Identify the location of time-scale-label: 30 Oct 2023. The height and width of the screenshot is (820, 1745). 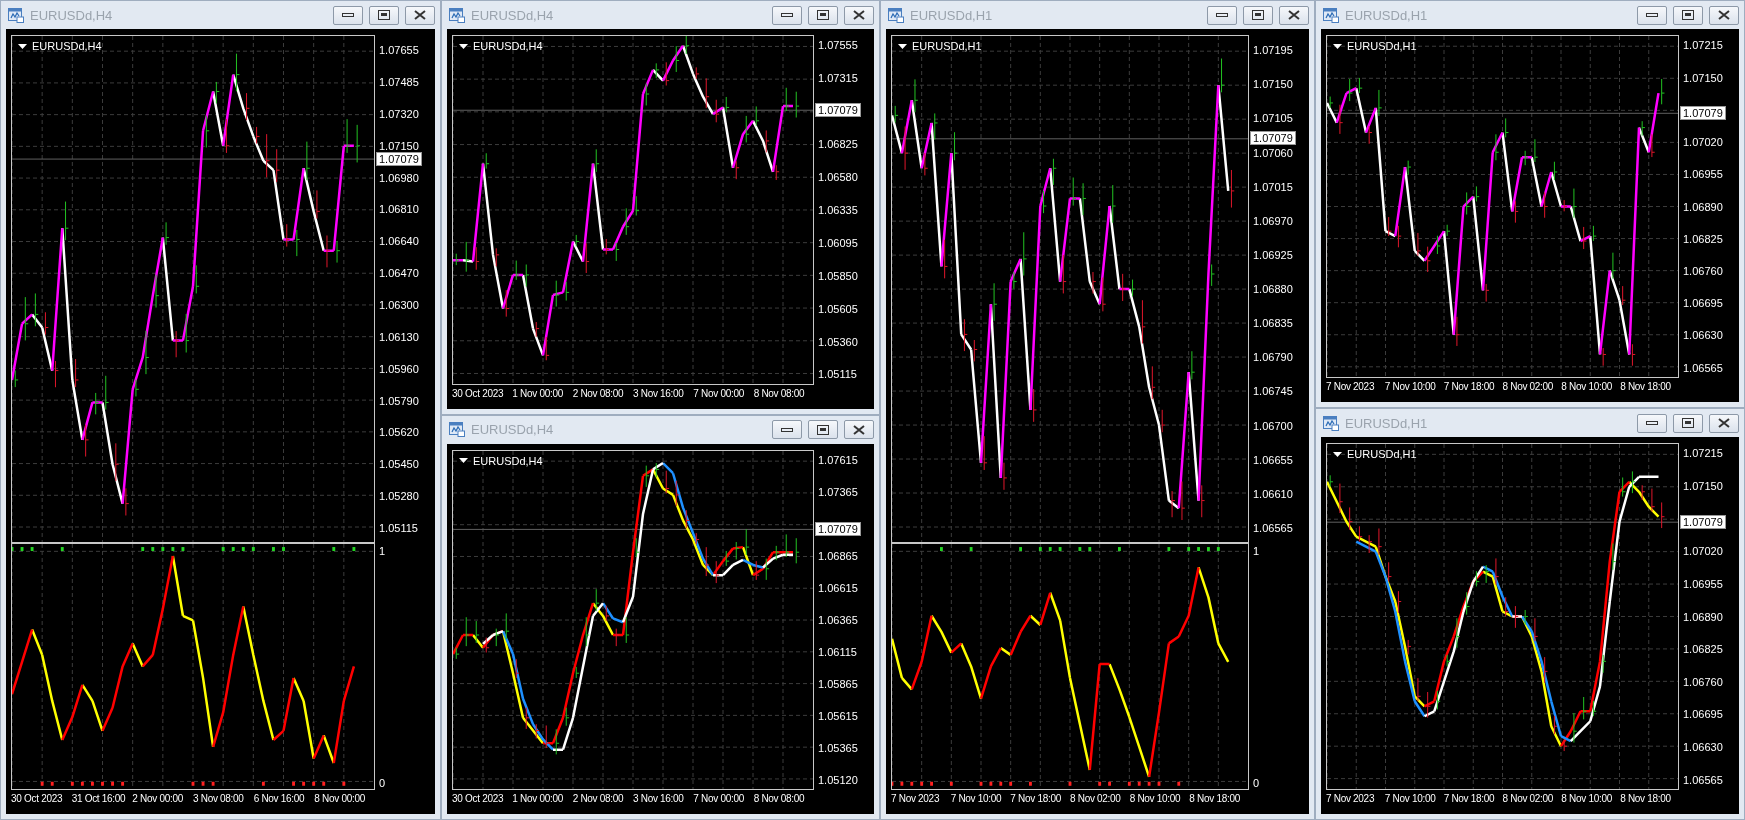
(478, 798).